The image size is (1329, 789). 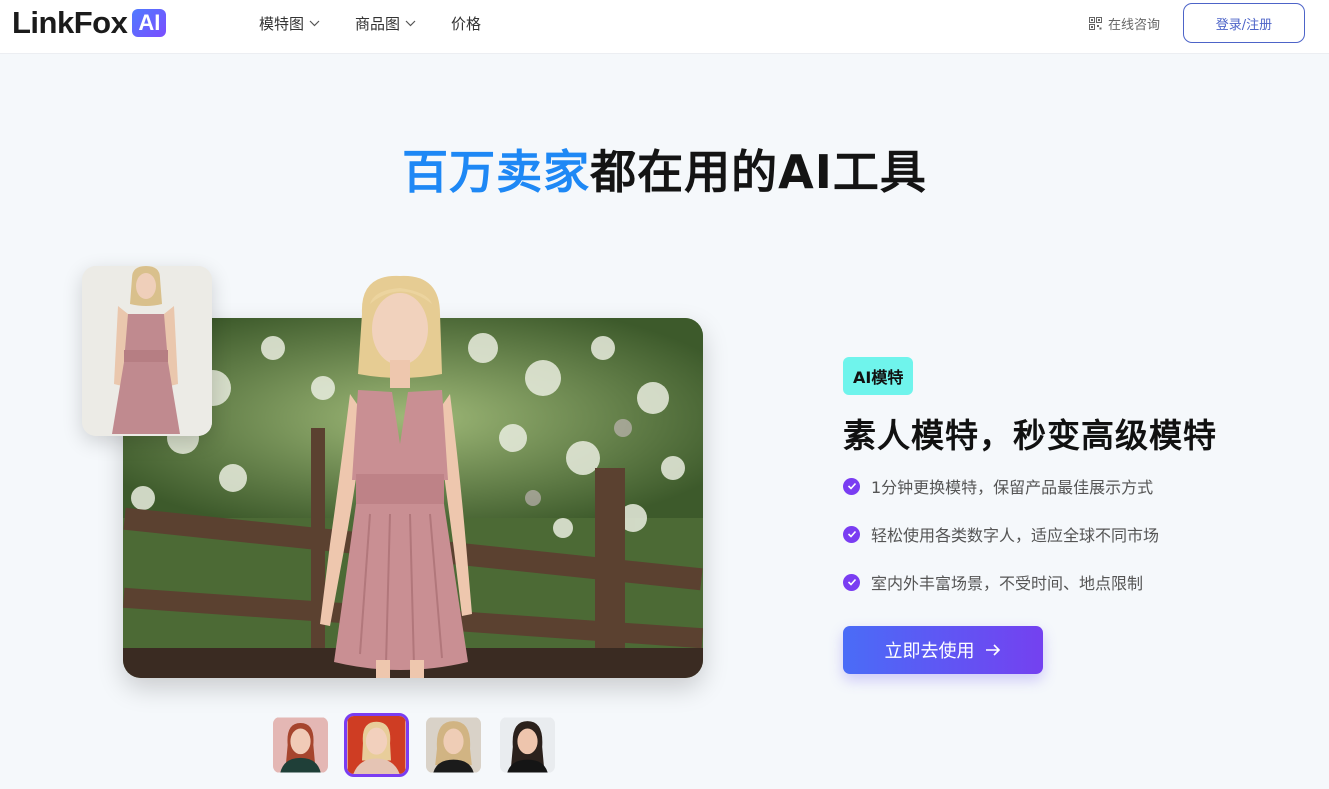 I want to click on arrow-right-icon, so click(x=992, y=650).